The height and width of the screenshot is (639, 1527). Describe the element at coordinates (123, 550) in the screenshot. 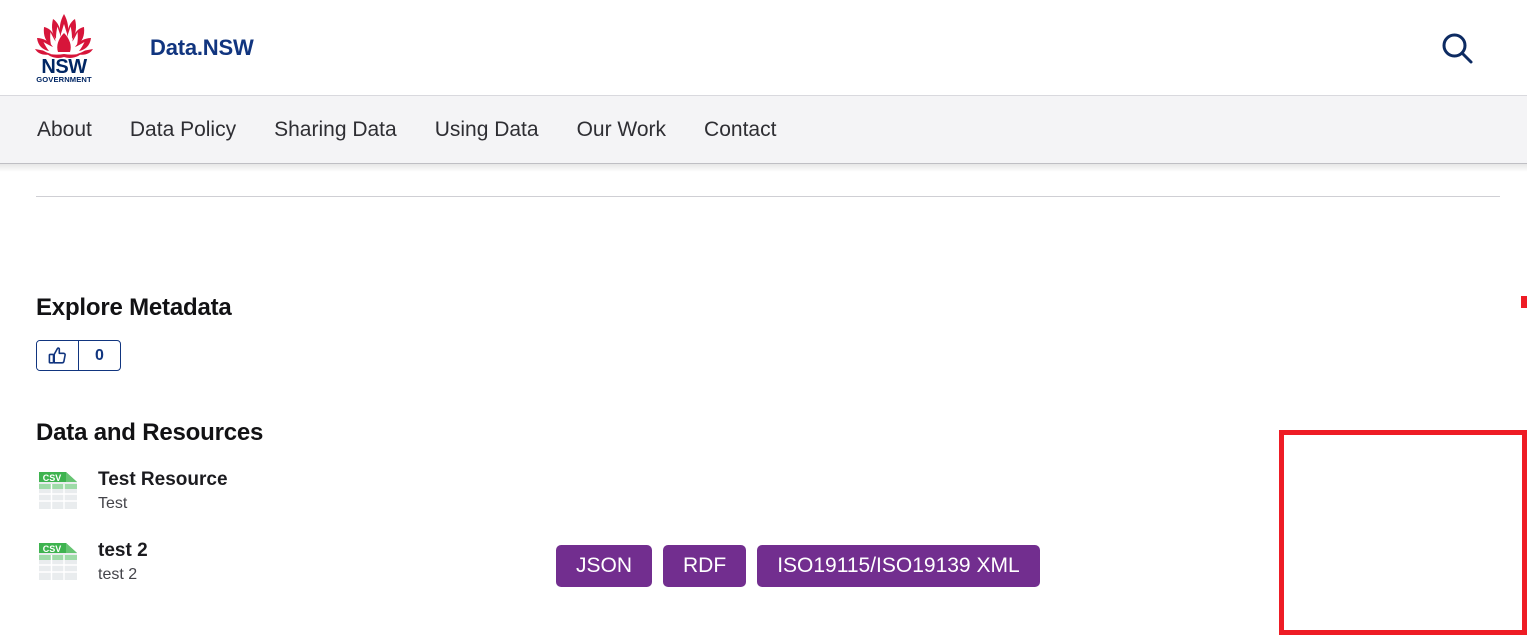

I see `resource-name: test 2` at that location.